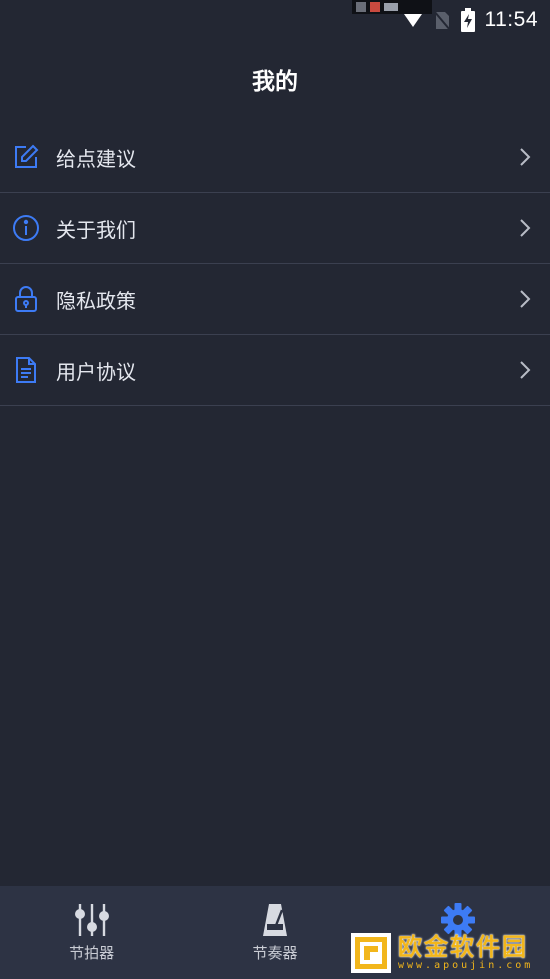 The width and height of the screenshot is (550, 979). I want to click on menu-item-agreement: 用户协议, so click(275, 370).